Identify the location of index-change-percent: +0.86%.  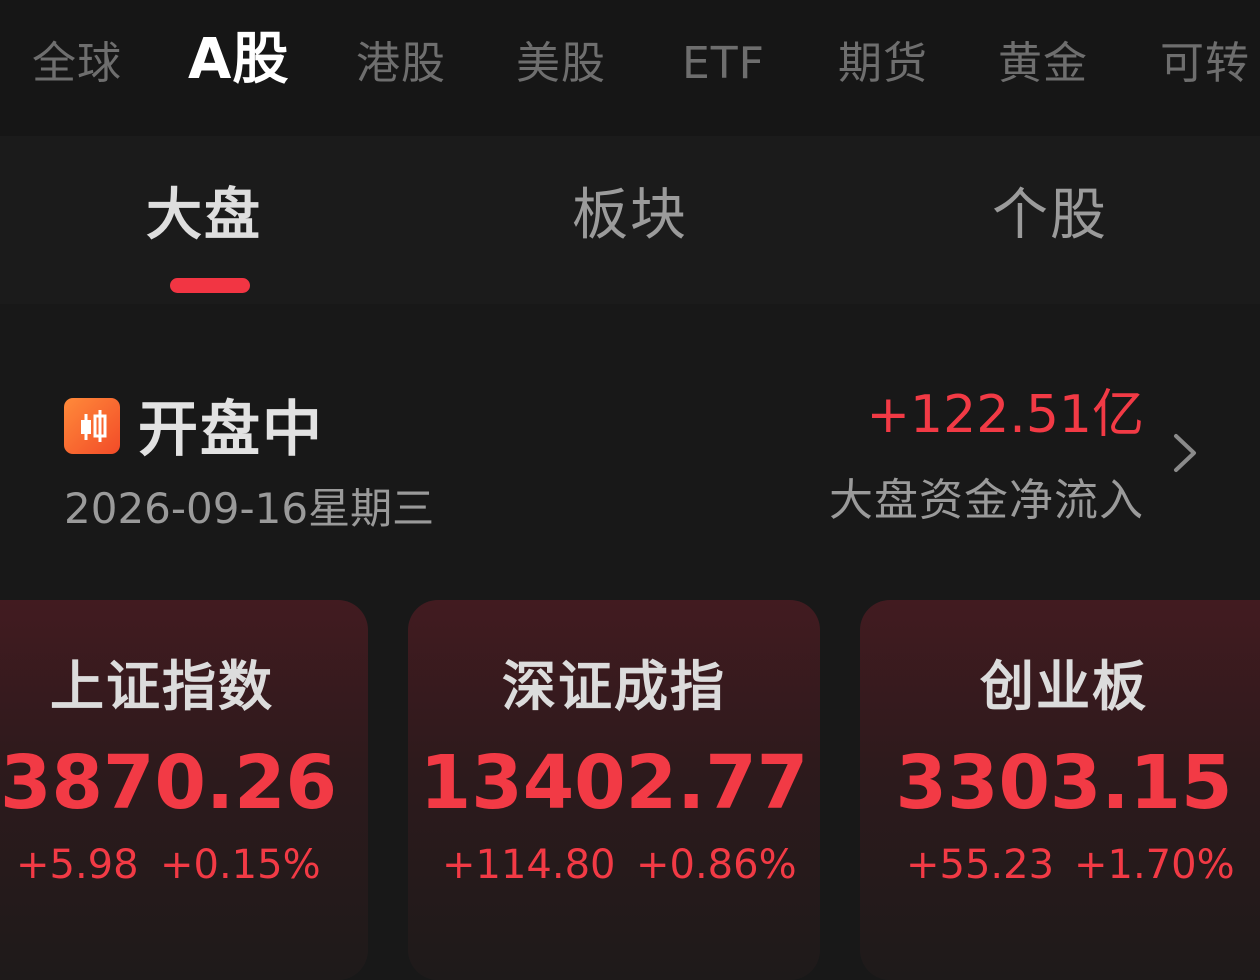
(716, 865).